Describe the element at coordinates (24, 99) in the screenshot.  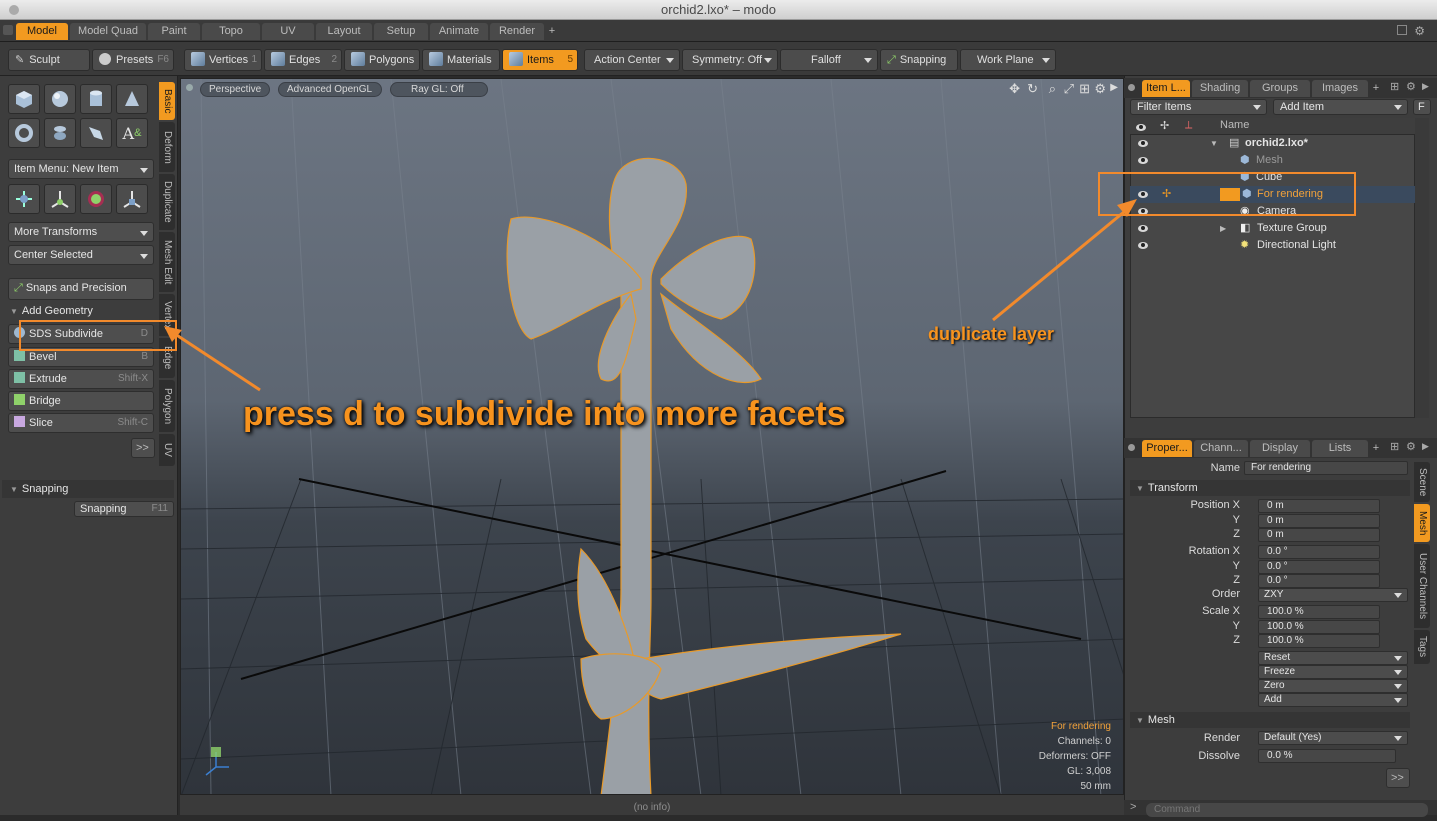
I see `cube-primitive-icon` at that location.